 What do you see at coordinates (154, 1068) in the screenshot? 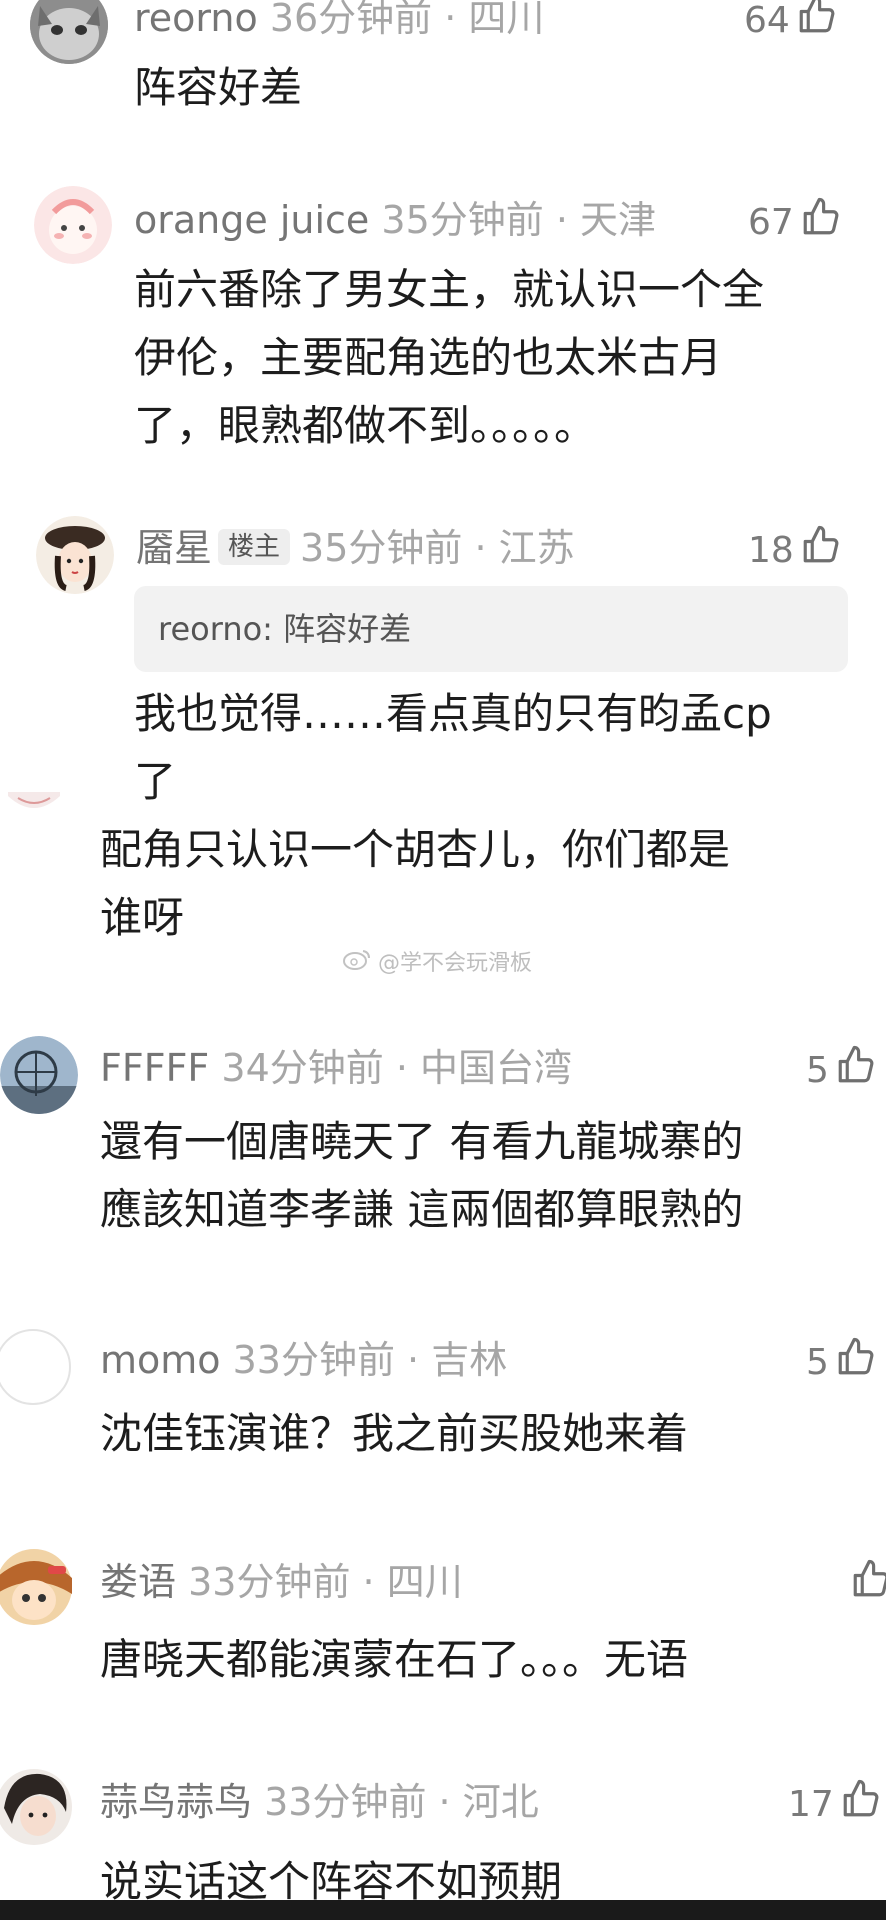
I see `username: FFFFF` at bounding box center [154, 1068].